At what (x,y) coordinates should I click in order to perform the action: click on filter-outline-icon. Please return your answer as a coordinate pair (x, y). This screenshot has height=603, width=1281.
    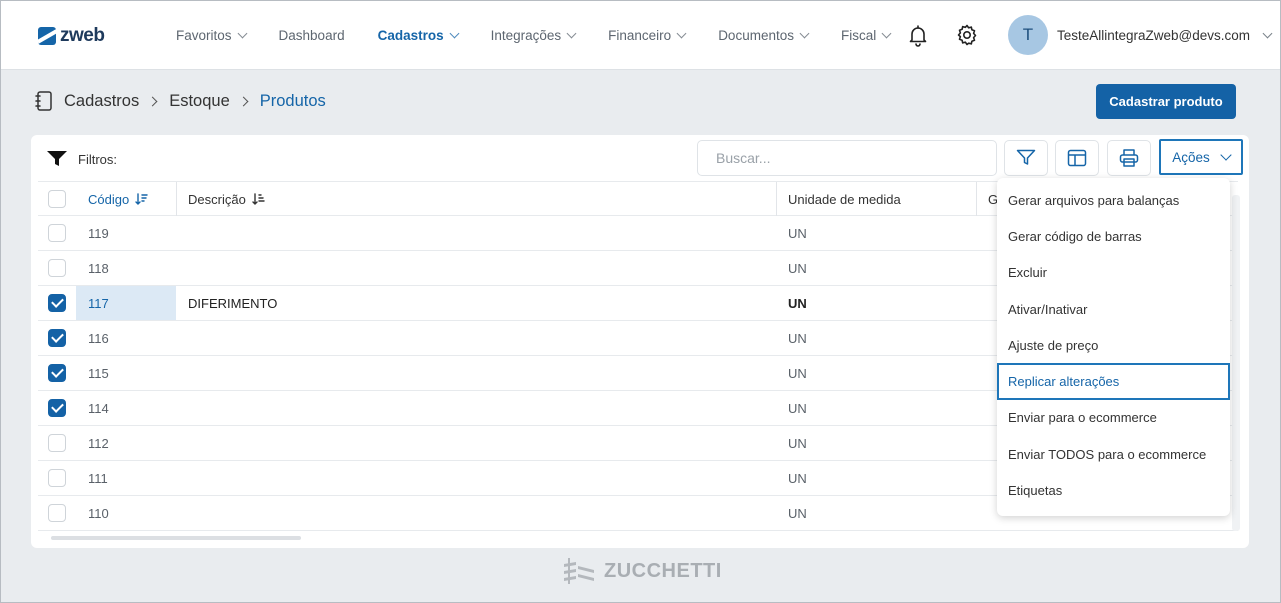
    Looking at the image, I should click on (1026, 157).